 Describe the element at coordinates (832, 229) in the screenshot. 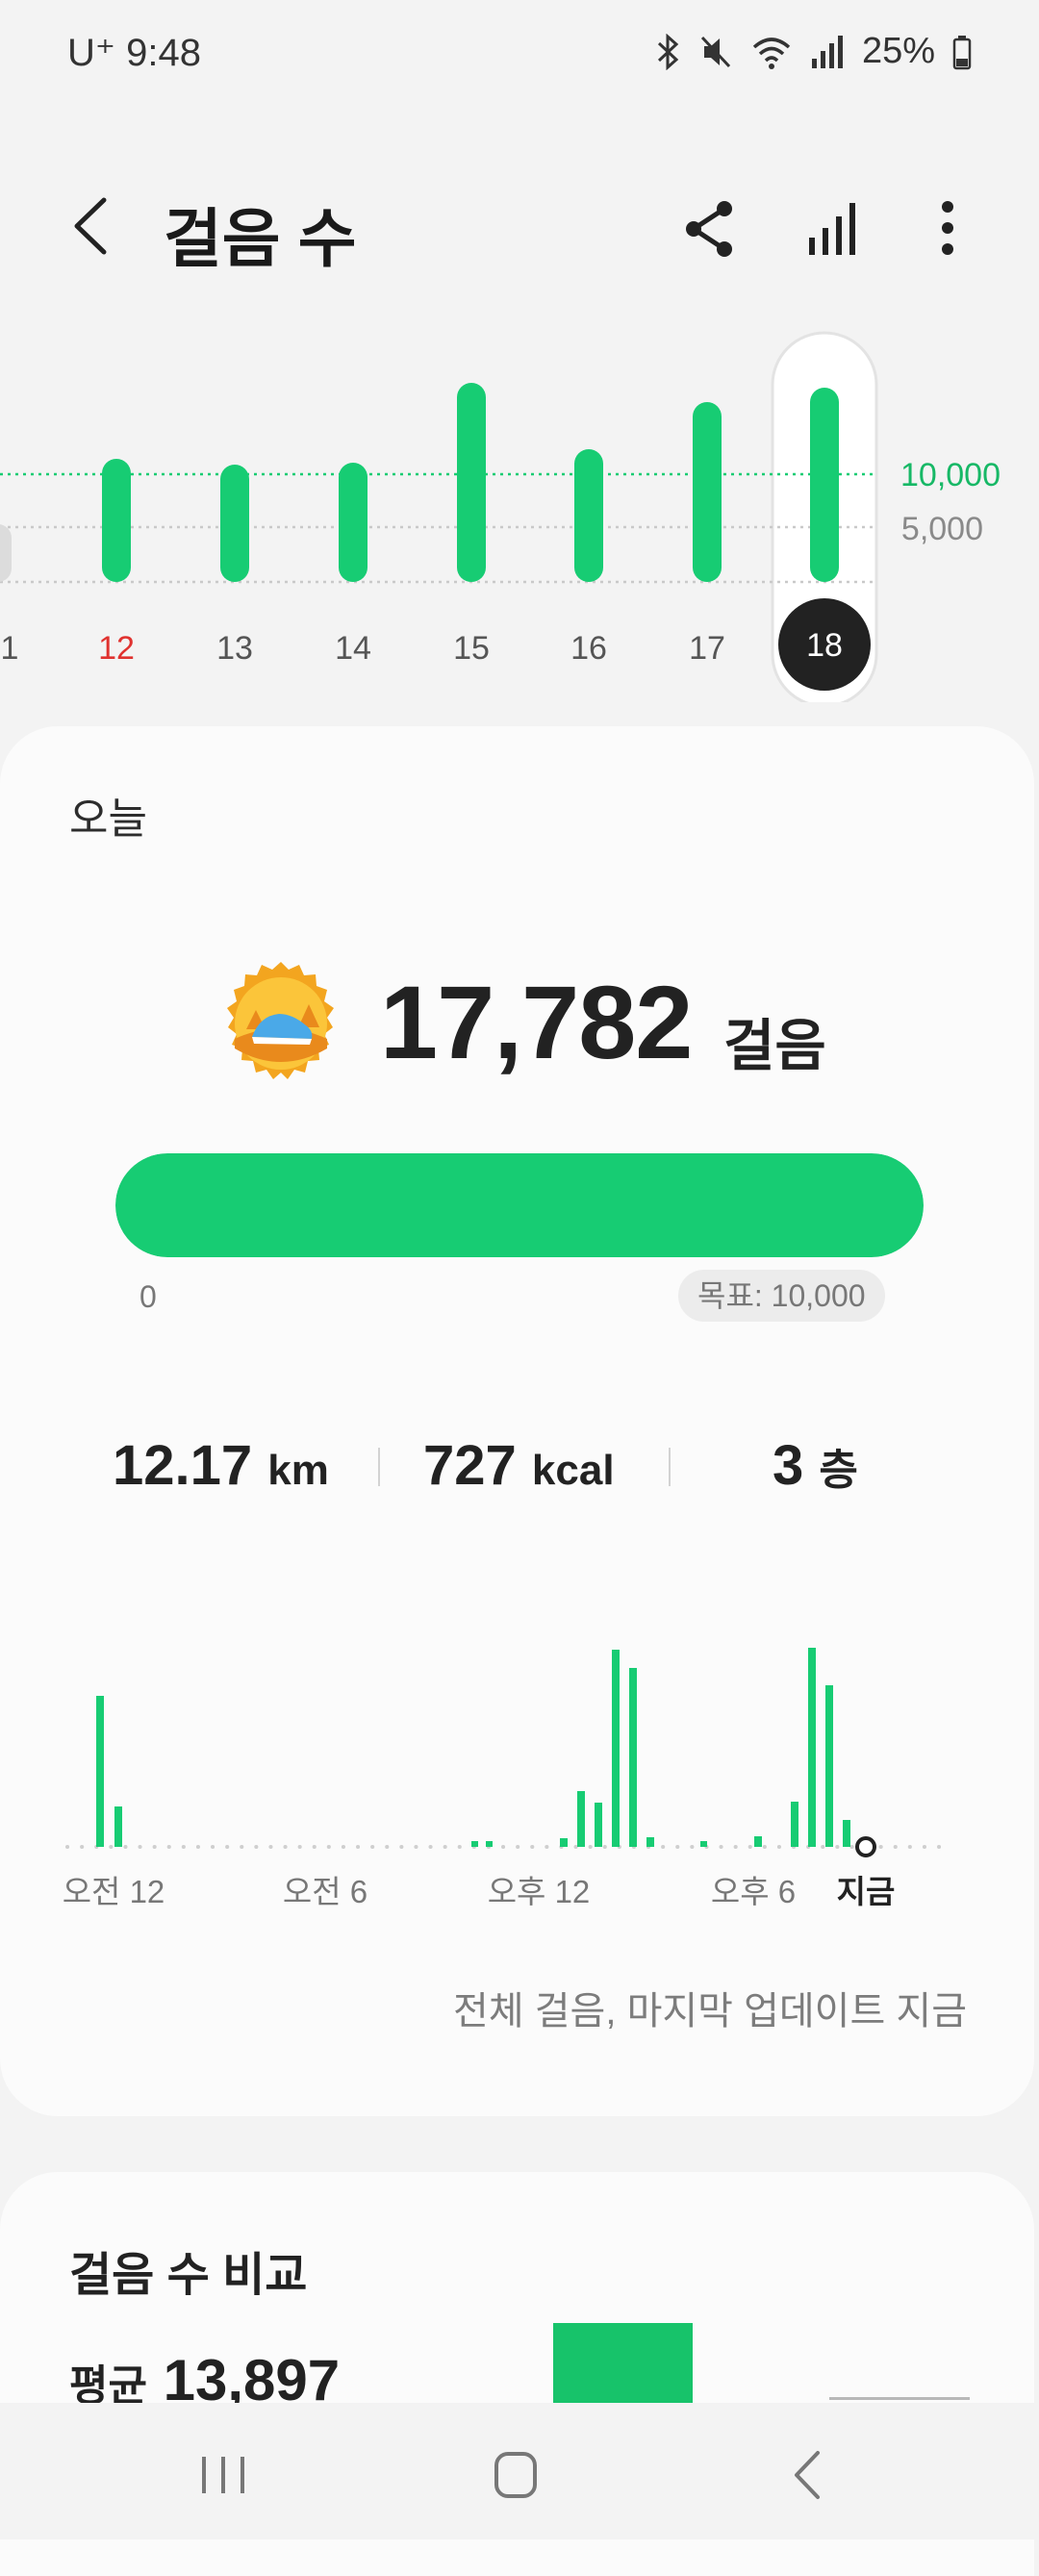

I see `chart-icon` at that location.